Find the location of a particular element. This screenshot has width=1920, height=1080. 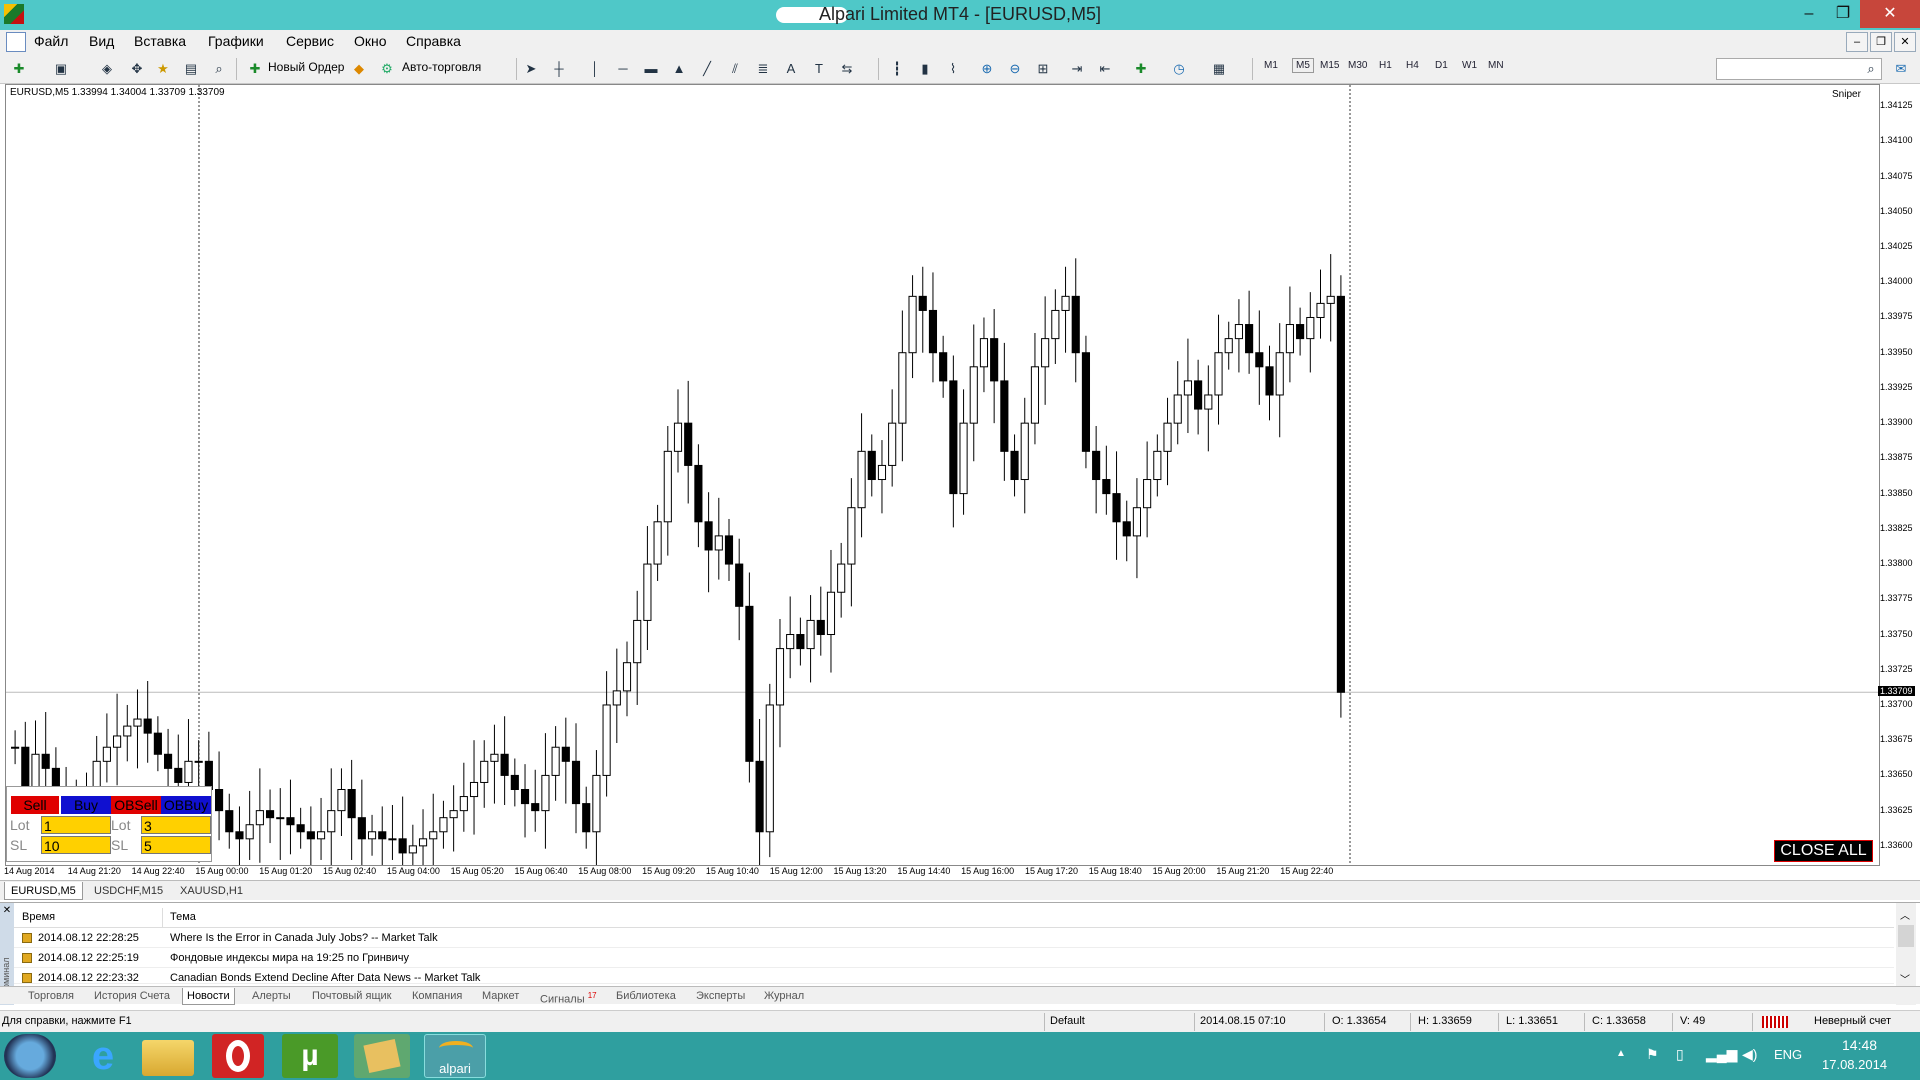

volume-icon: ◀) is located at coordinates (1749, 1054).